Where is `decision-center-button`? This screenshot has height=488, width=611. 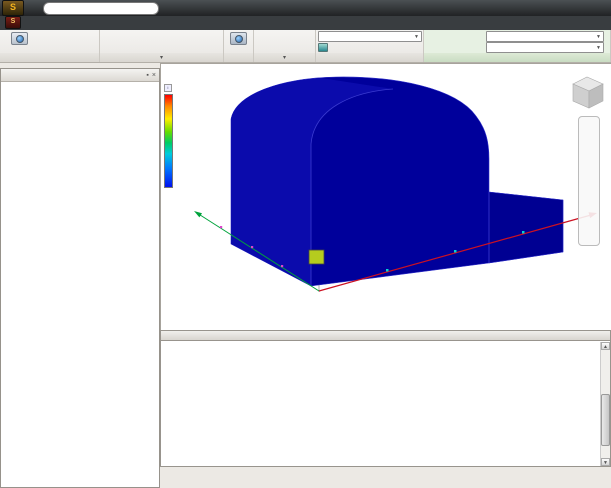 decision-center-button is located at coordinates (238, 41).